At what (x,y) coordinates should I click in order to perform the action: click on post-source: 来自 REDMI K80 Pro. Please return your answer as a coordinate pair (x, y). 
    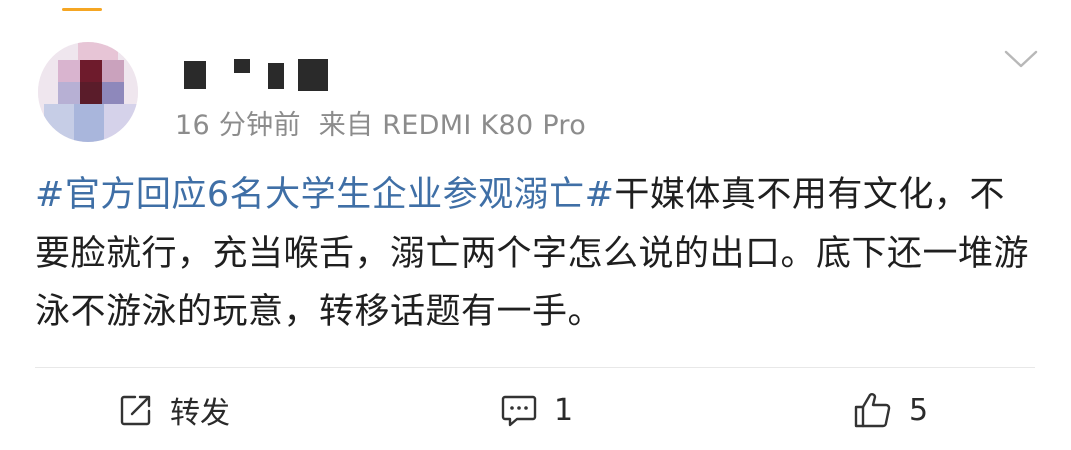
    Looking at the image, I should click on (452, 125).